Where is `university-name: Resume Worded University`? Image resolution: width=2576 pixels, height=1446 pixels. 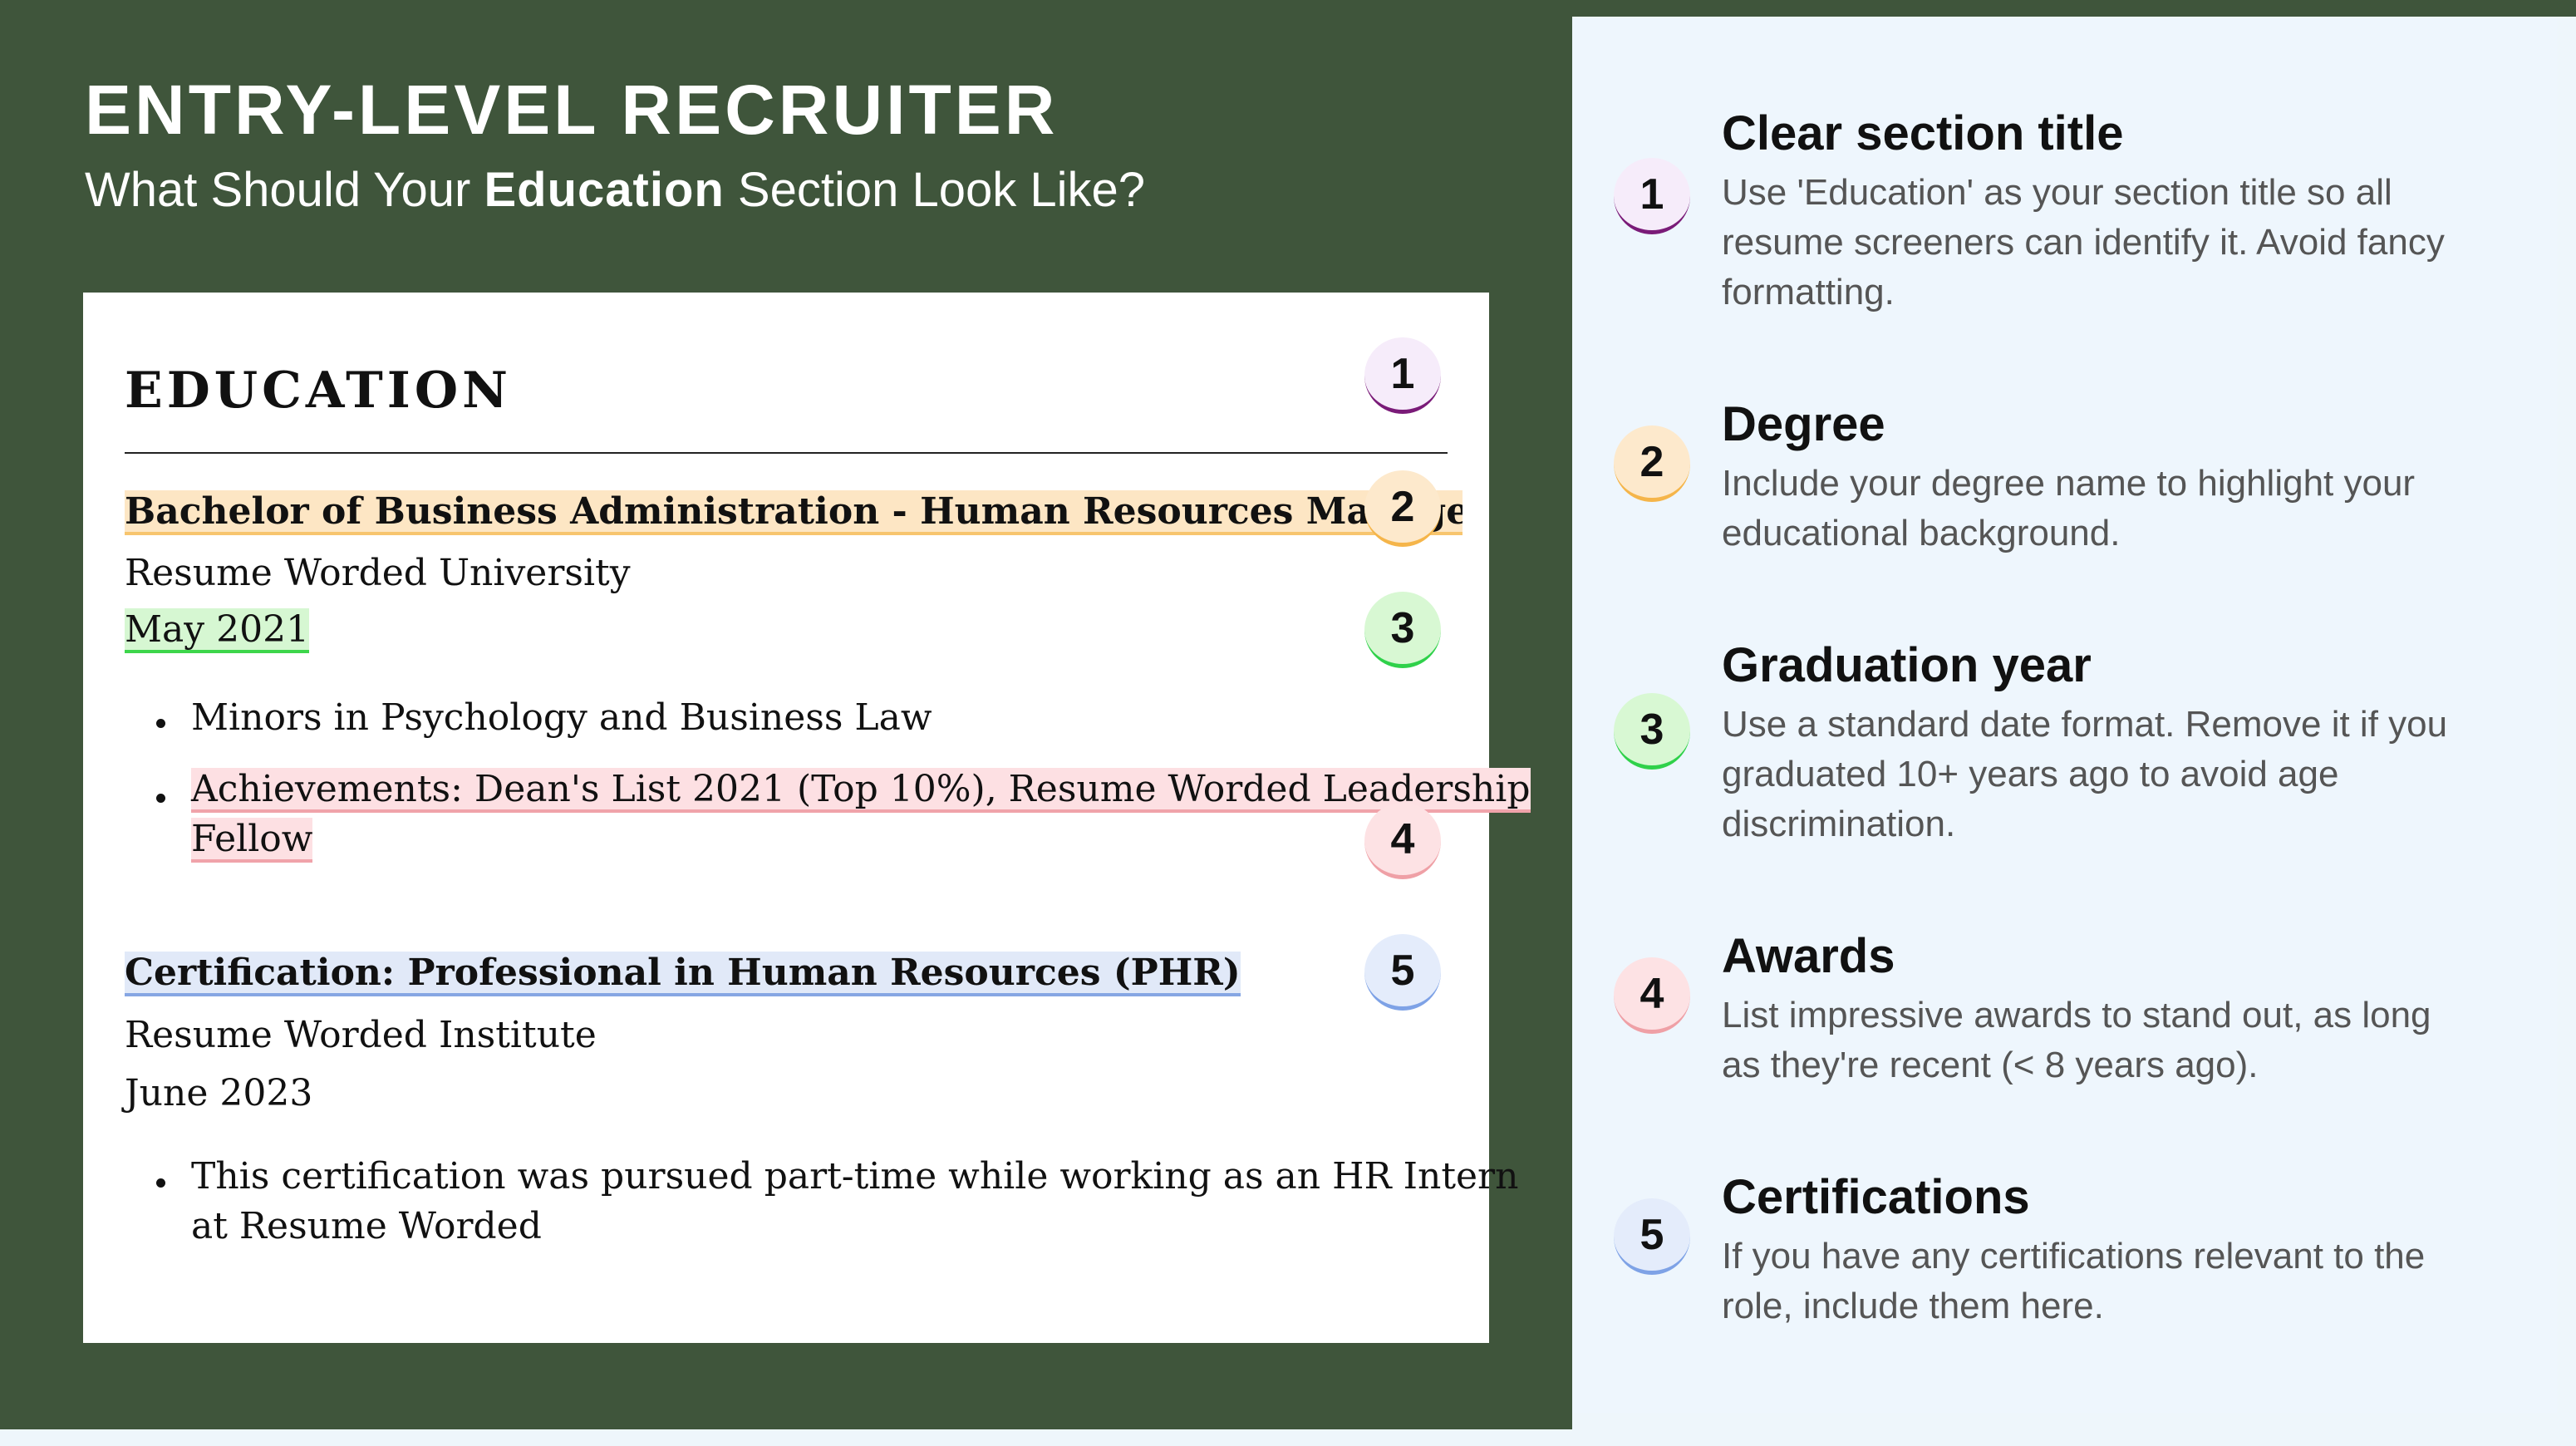
university-name: Resume Worded University is located at coordinates (378, 573).